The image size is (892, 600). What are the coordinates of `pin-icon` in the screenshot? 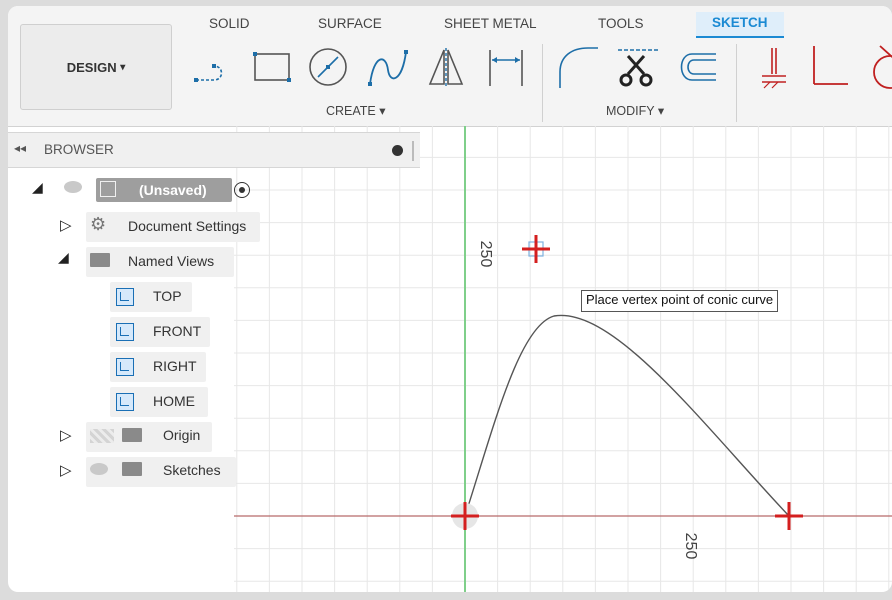 It's located at (397, 150).